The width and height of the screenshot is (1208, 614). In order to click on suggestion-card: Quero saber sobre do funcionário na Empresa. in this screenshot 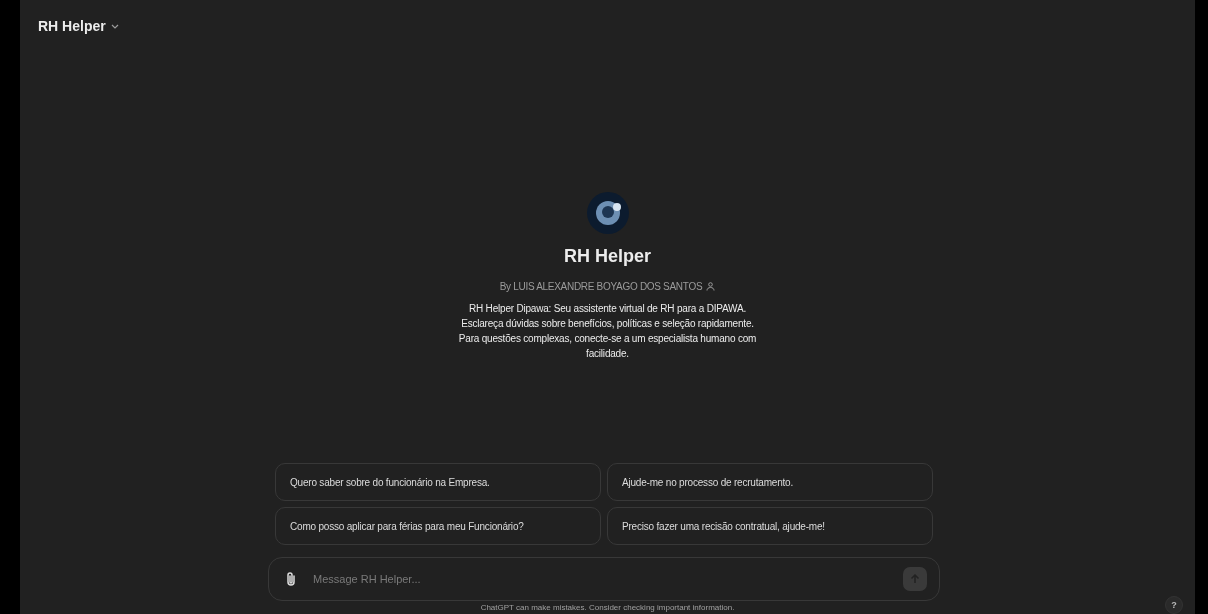, I will do `click(438, 482)`.